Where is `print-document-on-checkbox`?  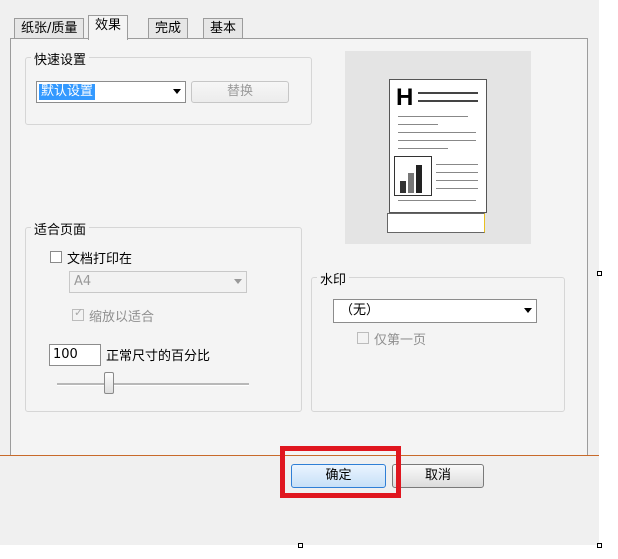 print-document-on-checkbox is located at coordinates (56, 257).